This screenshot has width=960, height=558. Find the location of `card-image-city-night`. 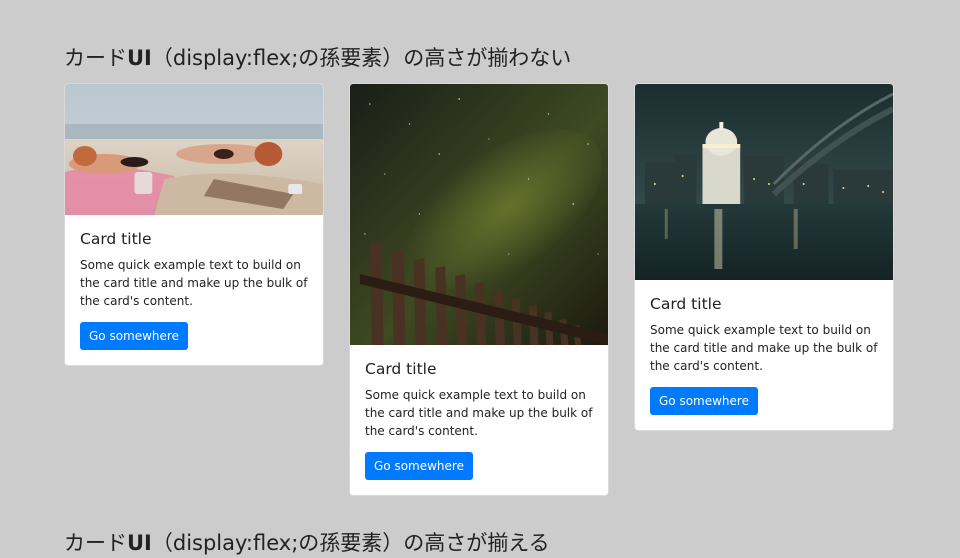

card-image-city-night is located at coordinates (764, 182).